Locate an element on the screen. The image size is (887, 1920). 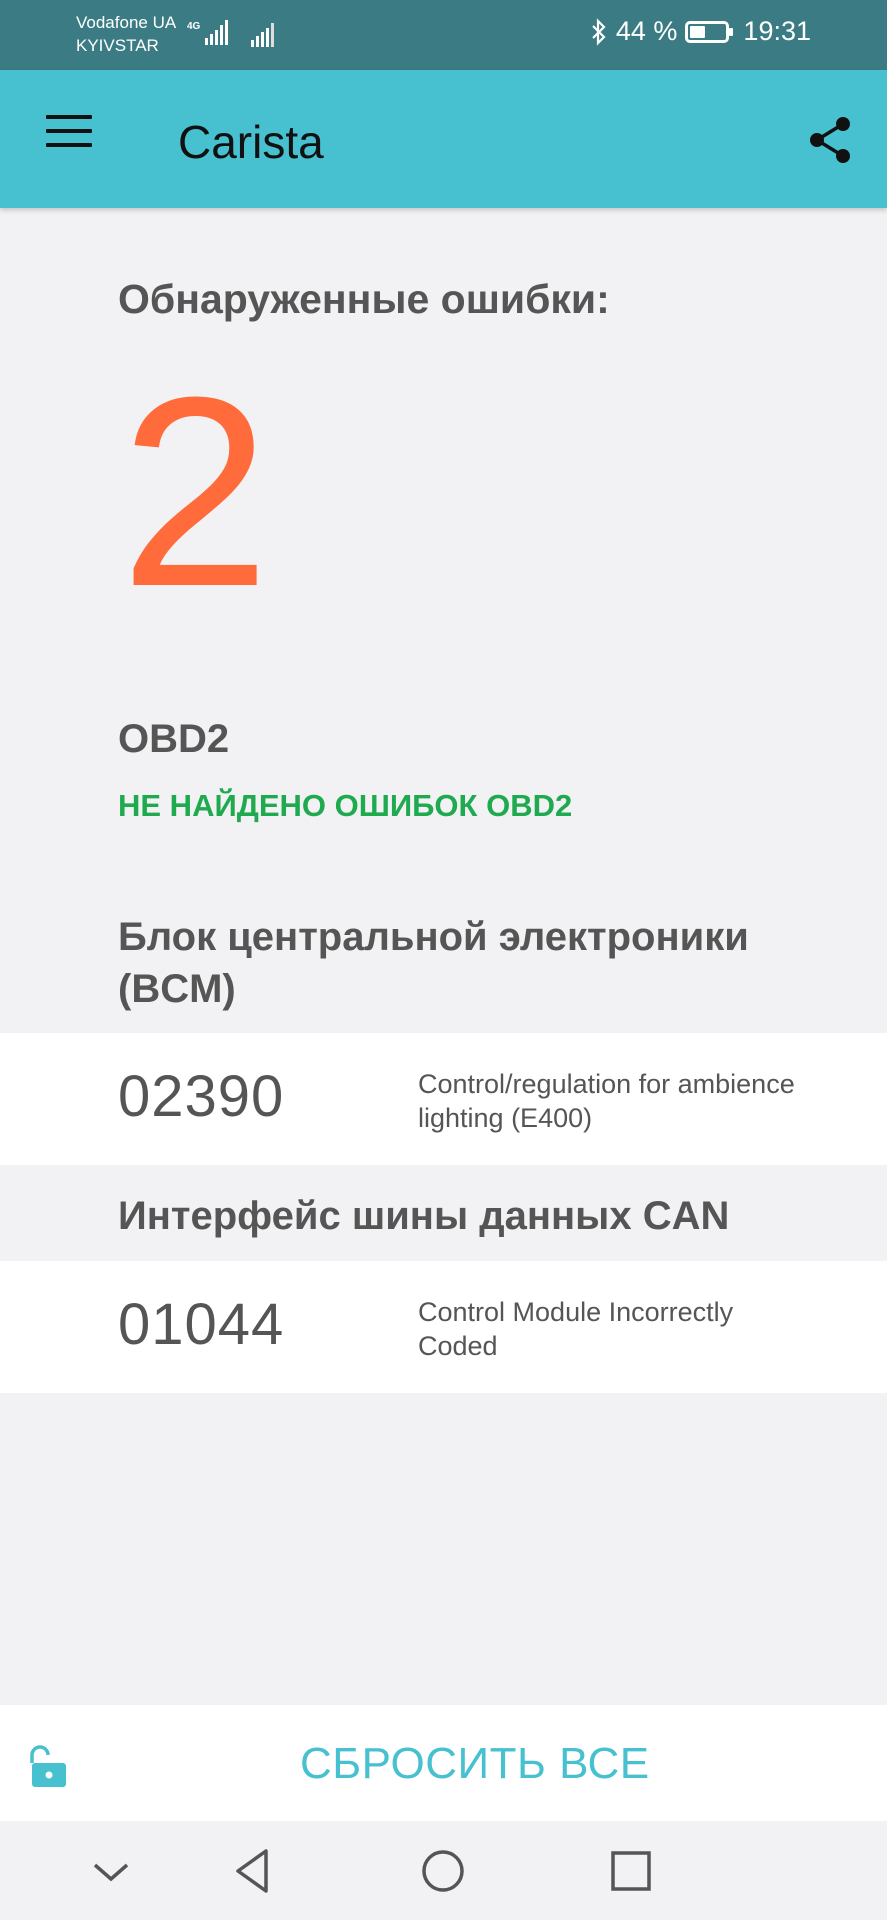
battery-icon is located at coordinates (709, 31).